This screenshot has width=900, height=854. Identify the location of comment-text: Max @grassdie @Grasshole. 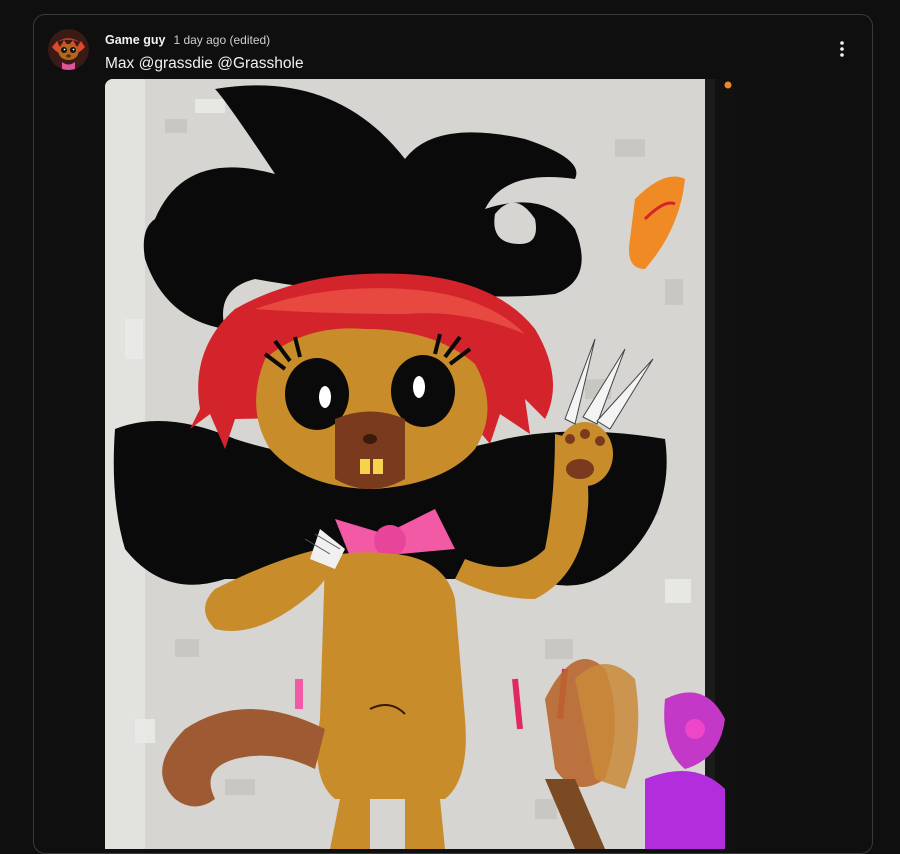
(204, 63).